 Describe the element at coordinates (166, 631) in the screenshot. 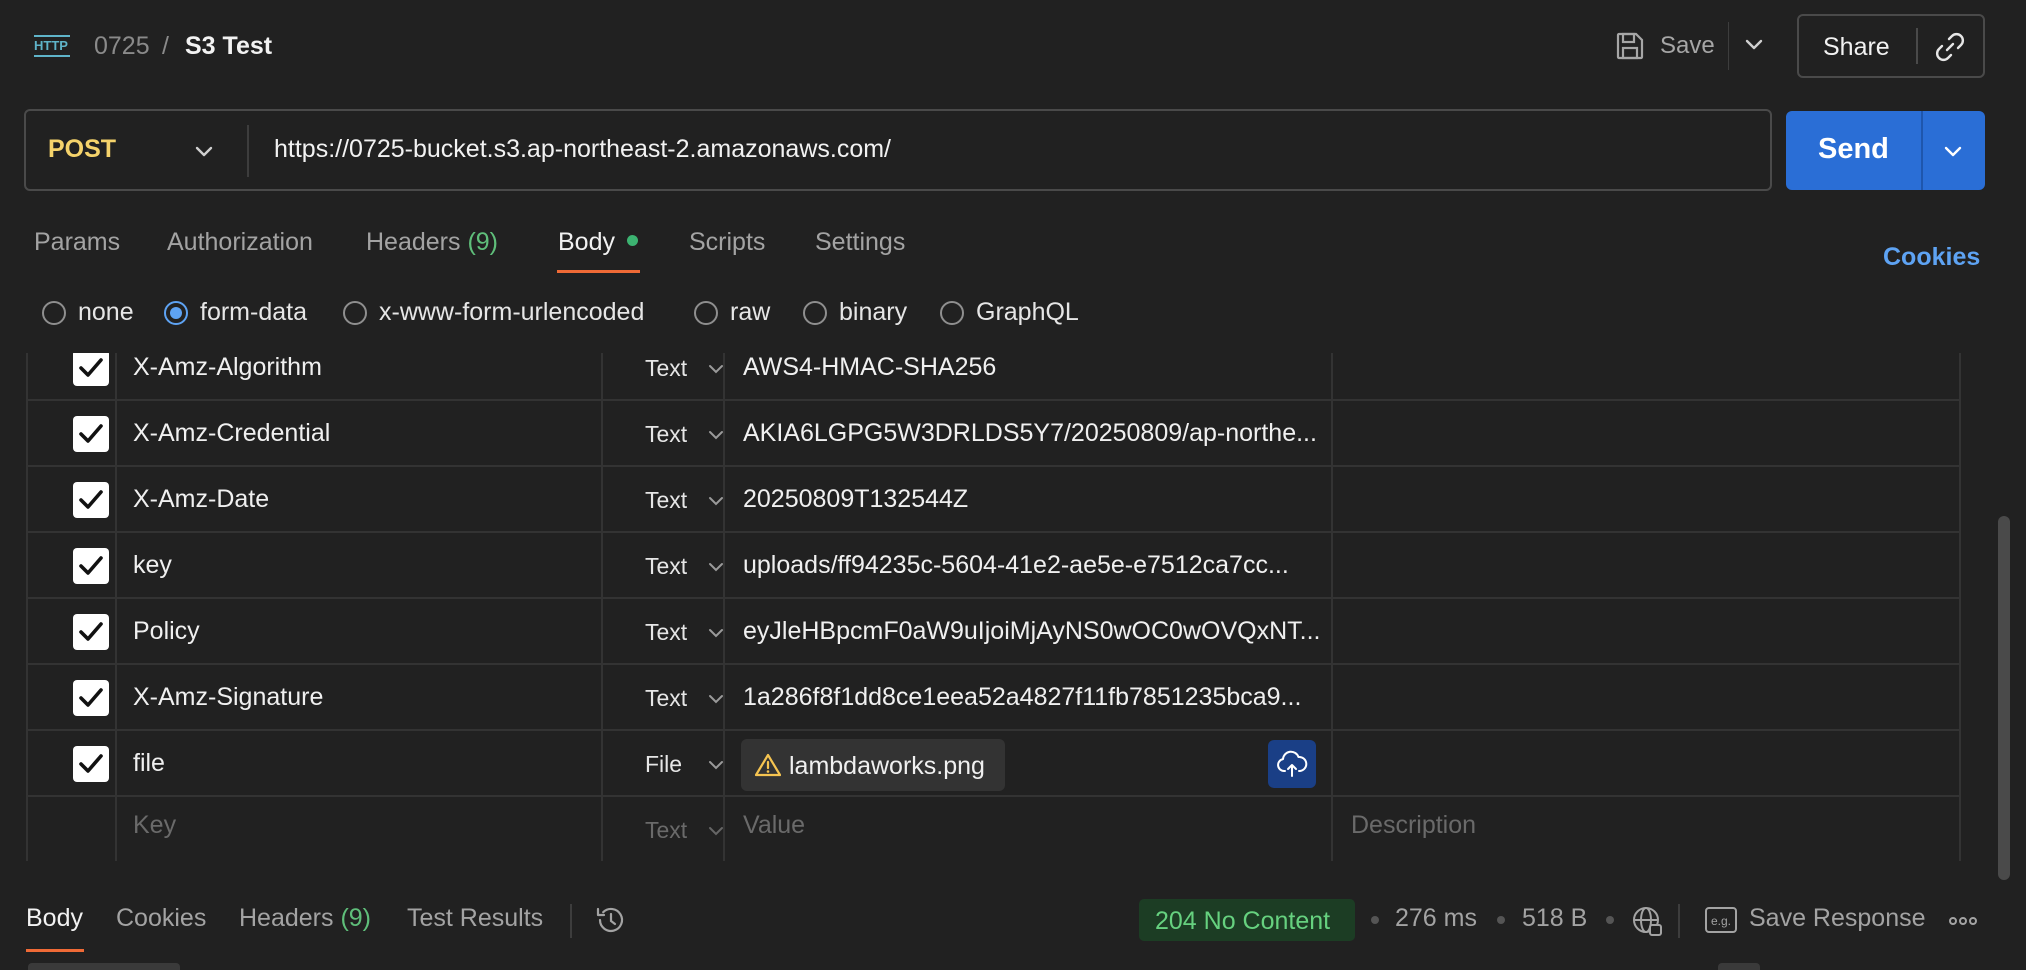

I see `key-field: Policy` at that location.